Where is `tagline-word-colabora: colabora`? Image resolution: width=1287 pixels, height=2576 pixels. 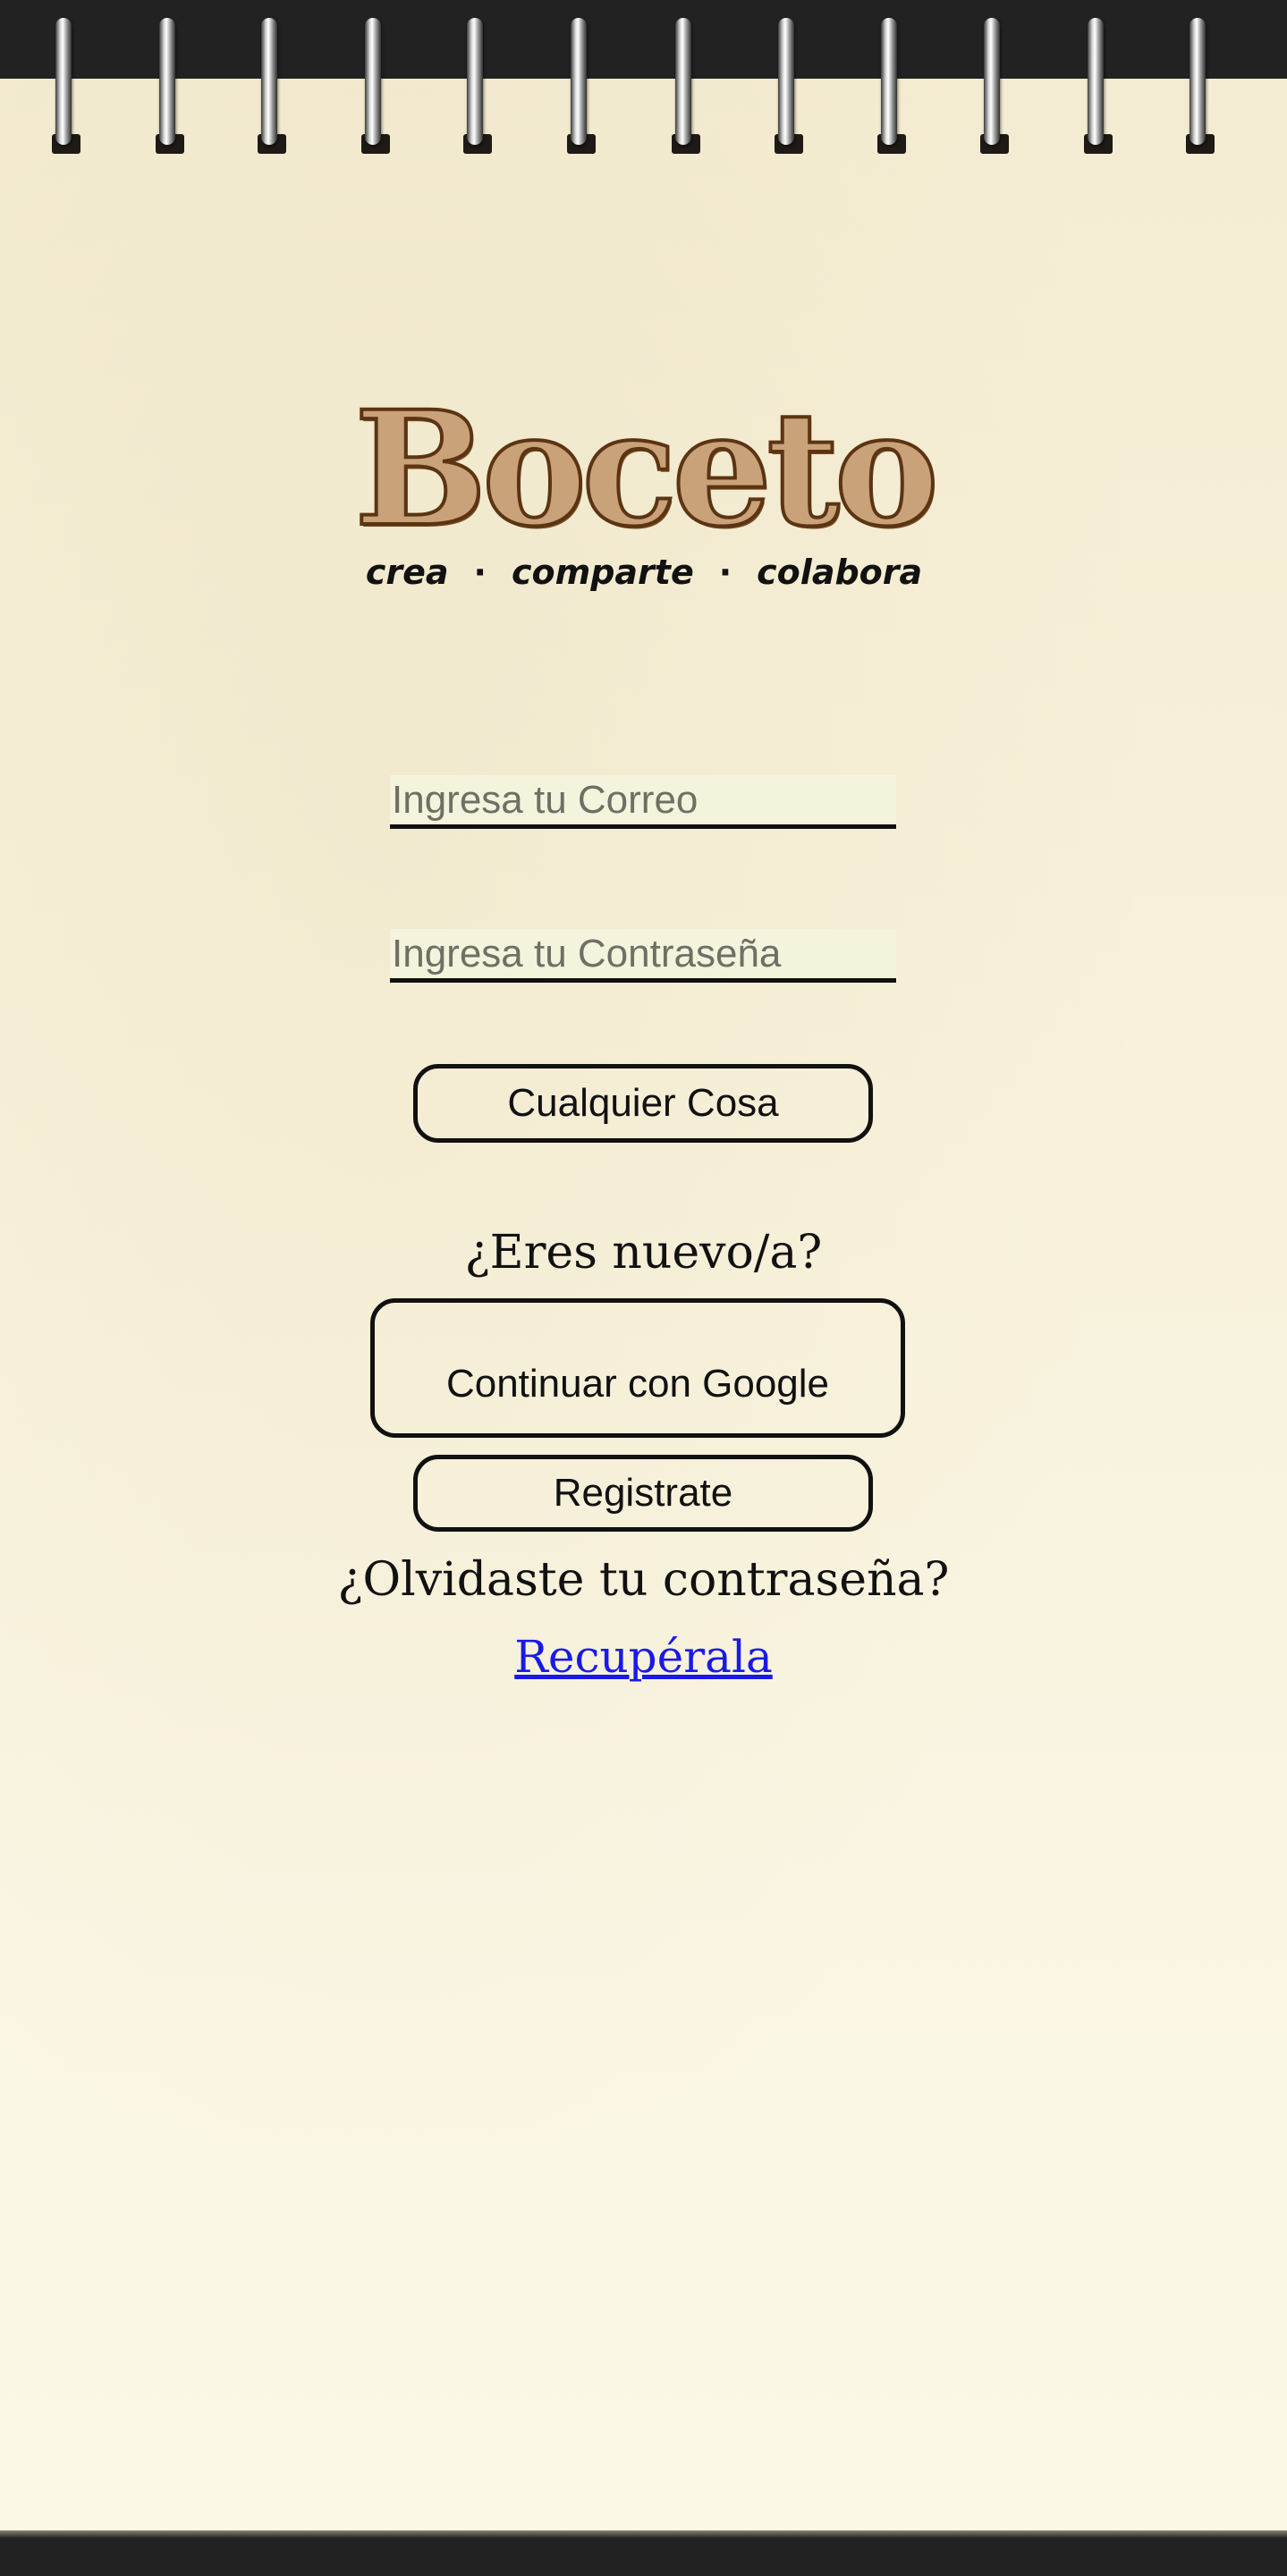
tagline-word-colabora: colabora is located at coordinates (840, 572).